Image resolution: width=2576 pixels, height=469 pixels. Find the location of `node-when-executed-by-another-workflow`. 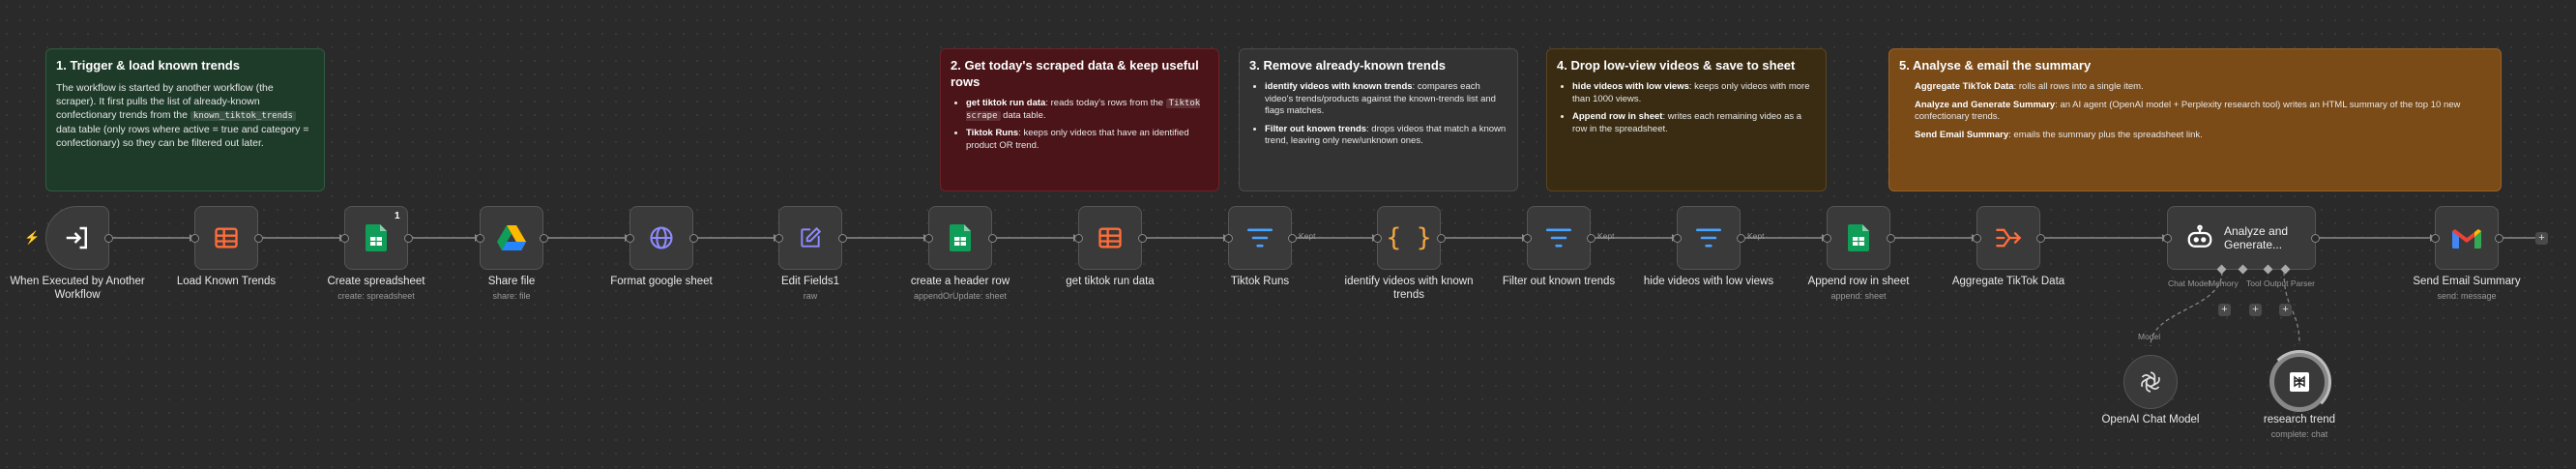

node-when-executed-by-another-workflow is located at coordinates (77, 238).